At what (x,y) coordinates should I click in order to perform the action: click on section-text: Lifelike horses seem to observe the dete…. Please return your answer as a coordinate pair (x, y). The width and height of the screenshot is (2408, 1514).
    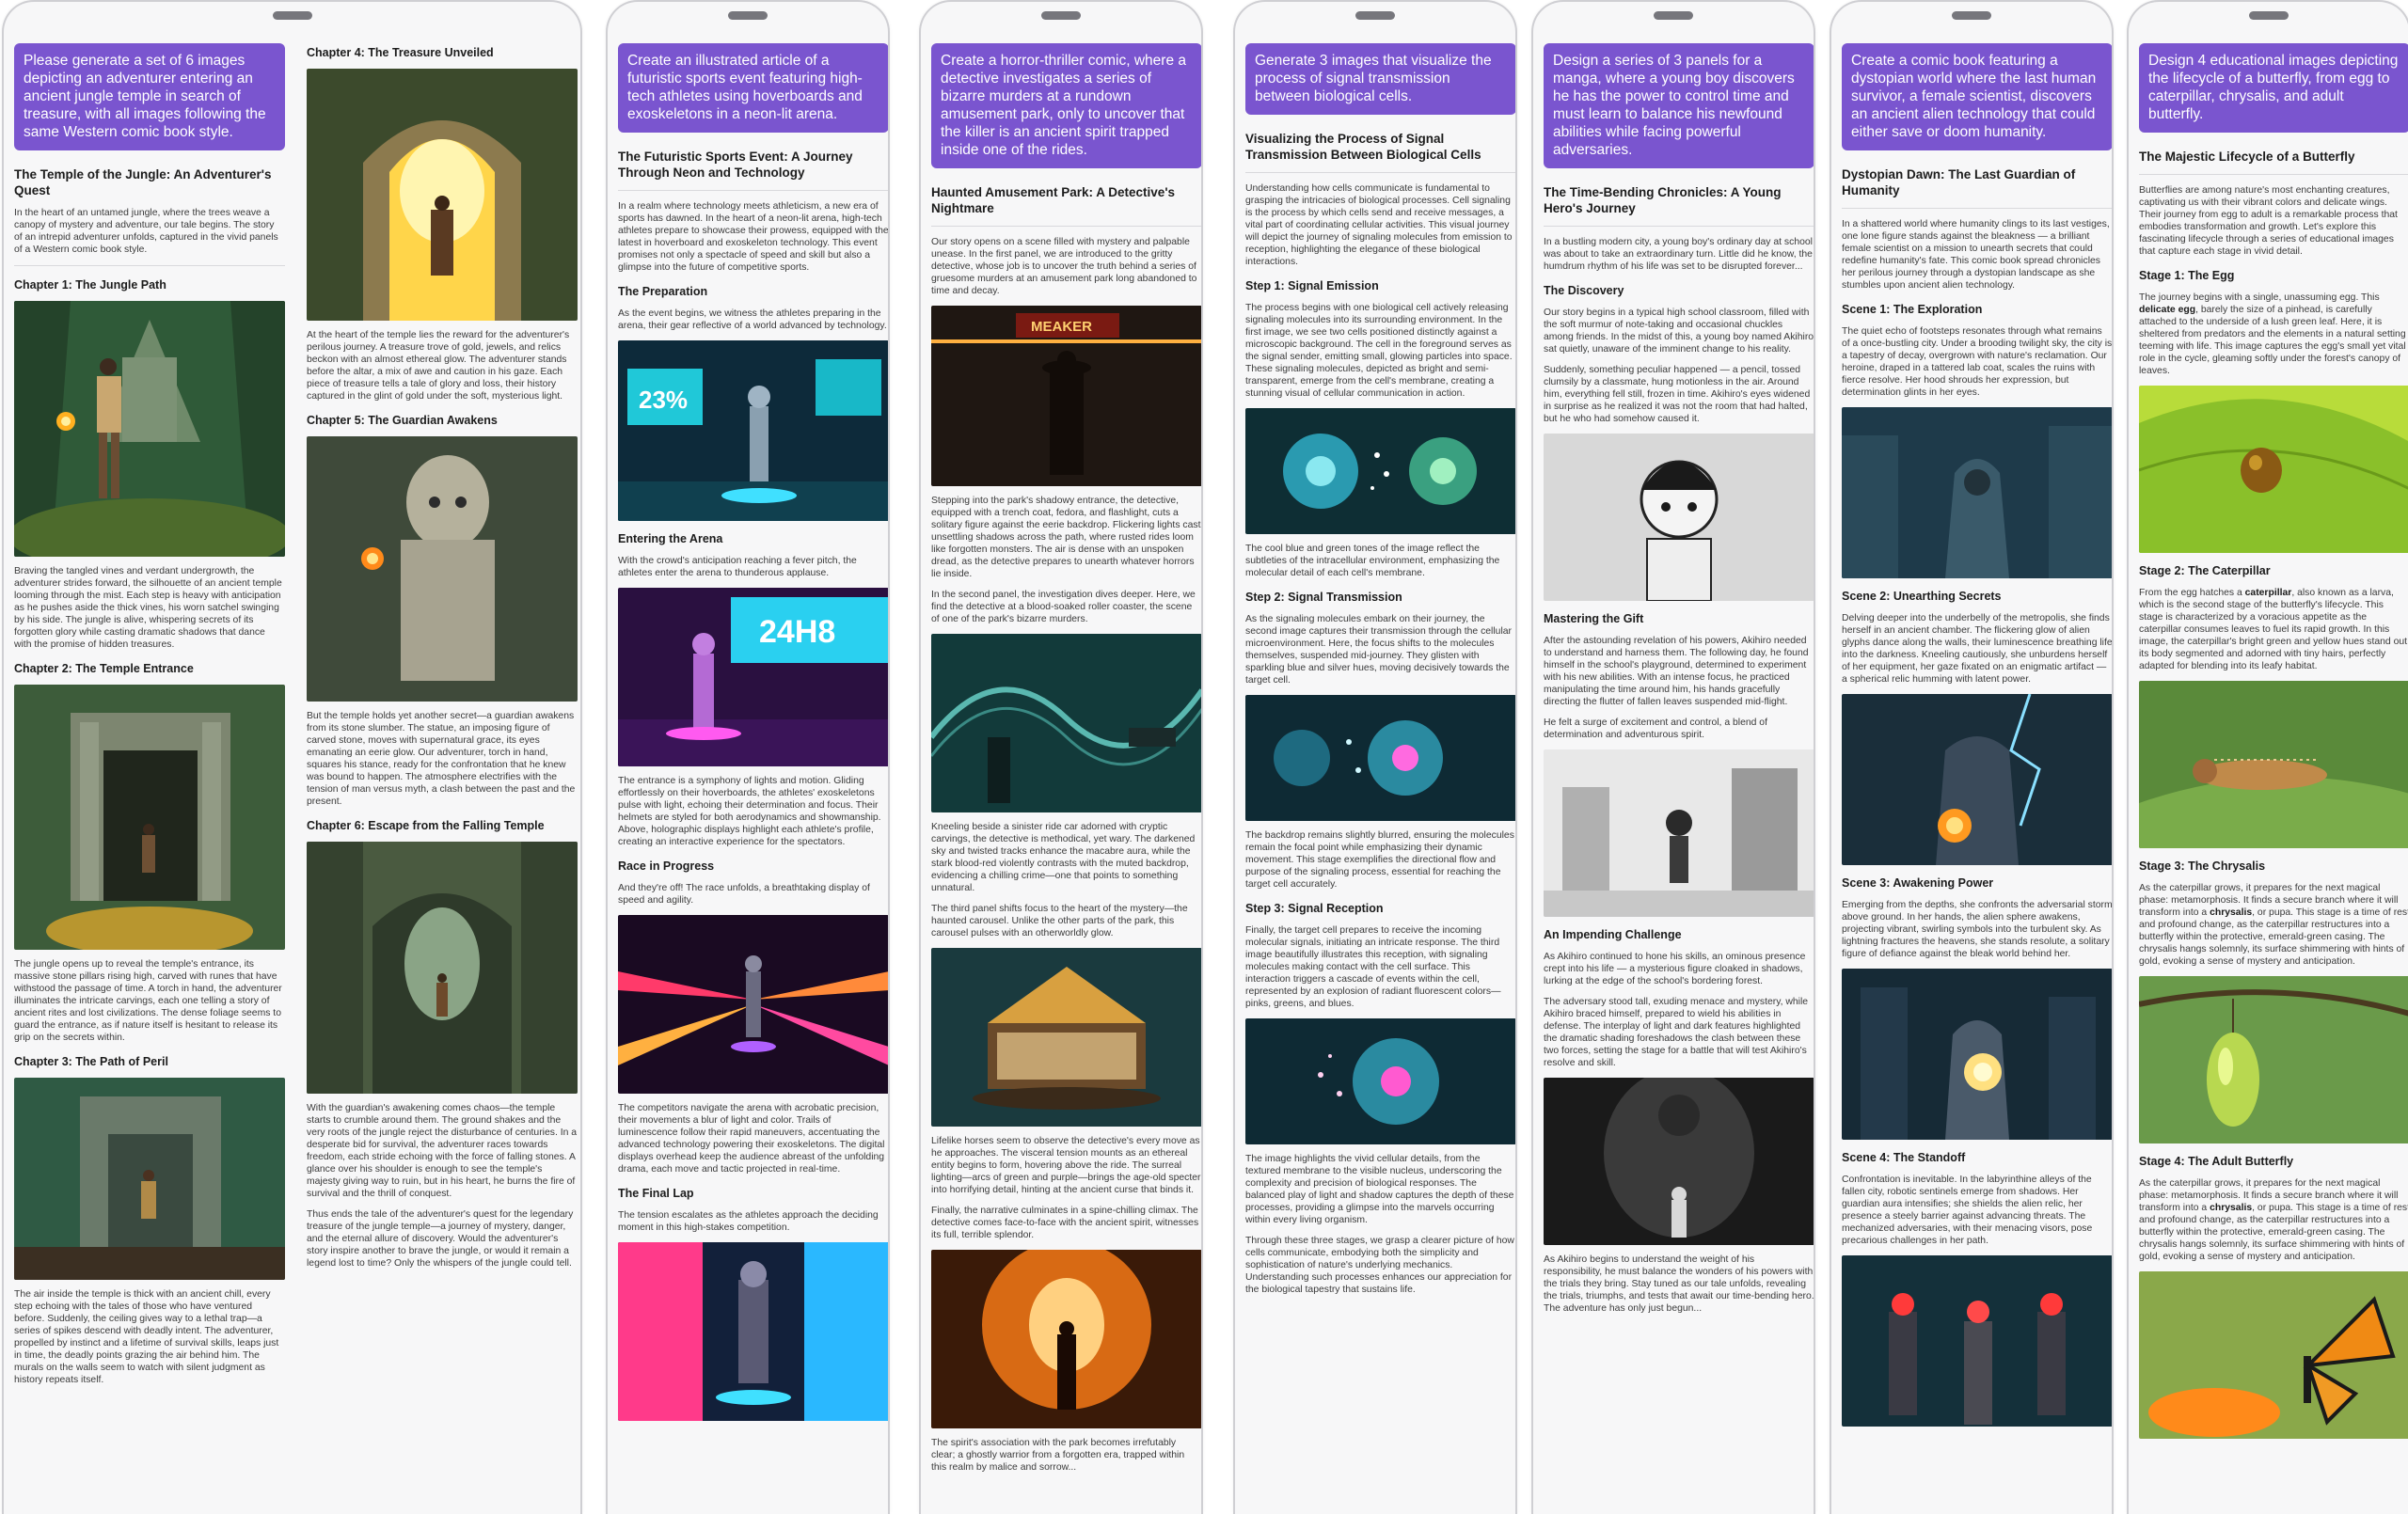
    Looking at the image, I should click on (1066, 1165).